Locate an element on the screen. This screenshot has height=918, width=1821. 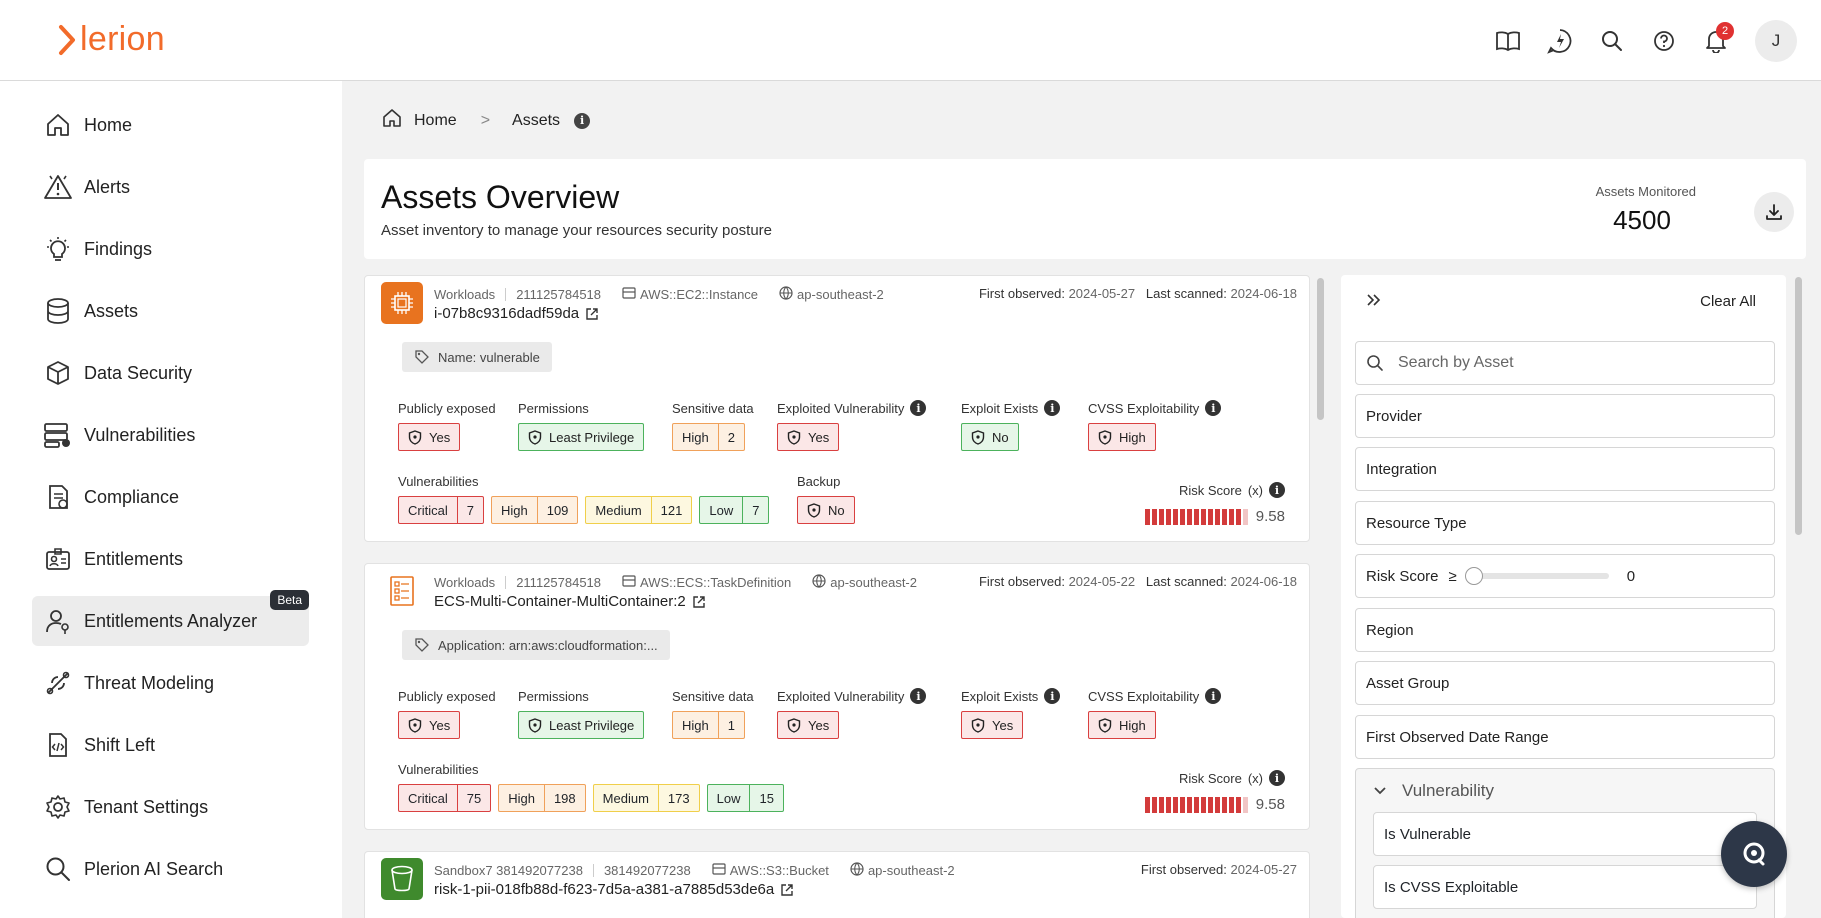
sidebar-item-vulnerabilities: Vulnerabilities is located at coordinates (170, 435).